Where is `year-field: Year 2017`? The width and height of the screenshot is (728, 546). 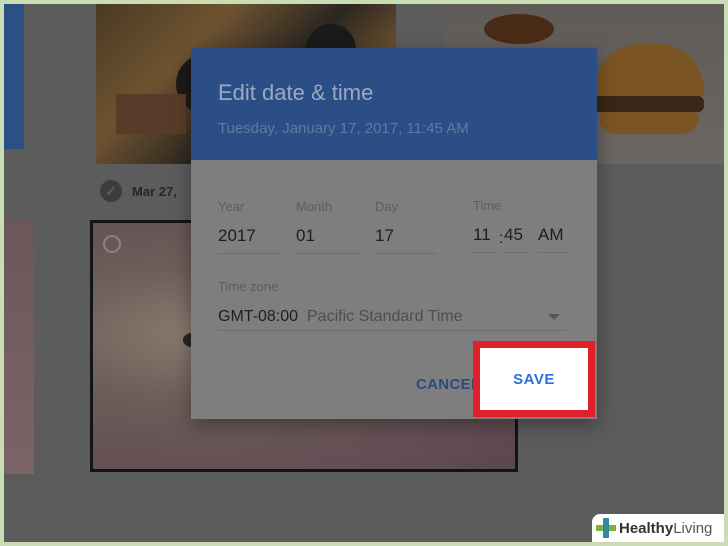 year-field: Year 2017 is located at coordinates (249, 226).